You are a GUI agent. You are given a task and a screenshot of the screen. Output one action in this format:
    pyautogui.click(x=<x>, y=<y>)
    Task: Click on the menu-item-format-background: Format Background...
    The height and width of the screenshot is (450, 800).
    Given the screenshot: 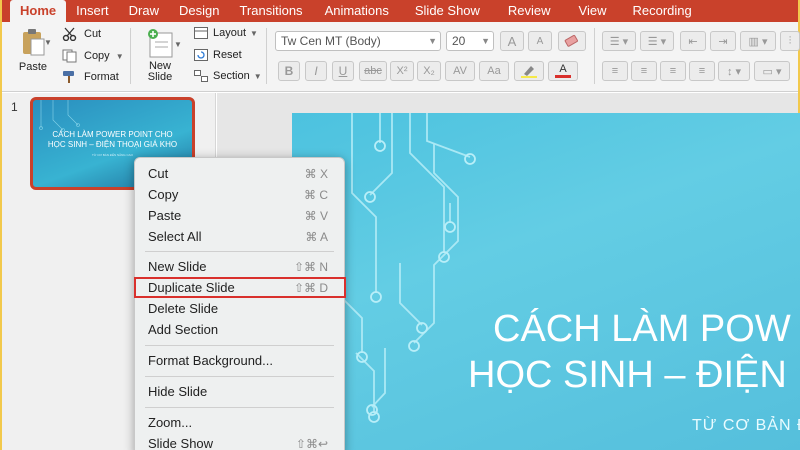 What is the action you would take?
    pyautogui.click(x=239, y=361)
    